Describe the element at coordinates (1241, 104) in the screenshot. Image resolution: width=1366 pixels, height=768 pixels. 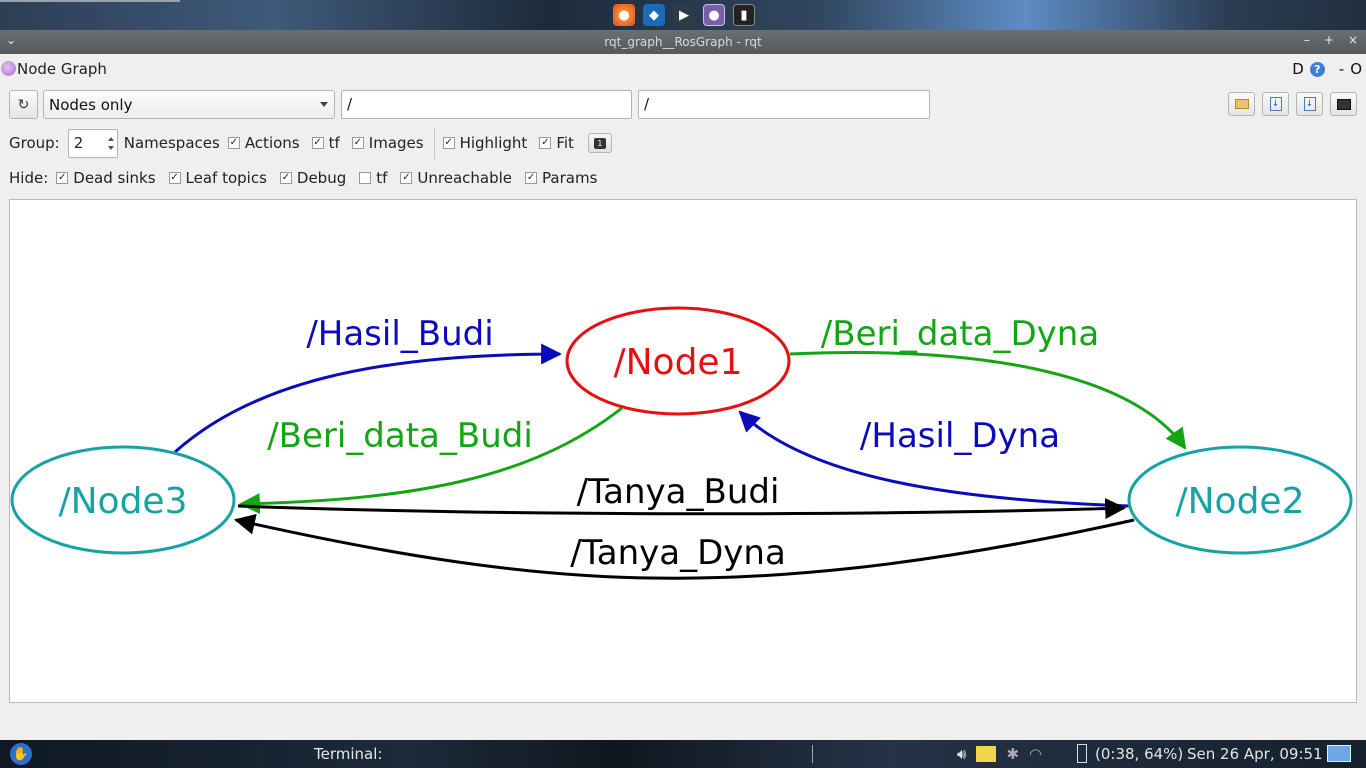
I see `load-dot-button` at that location.